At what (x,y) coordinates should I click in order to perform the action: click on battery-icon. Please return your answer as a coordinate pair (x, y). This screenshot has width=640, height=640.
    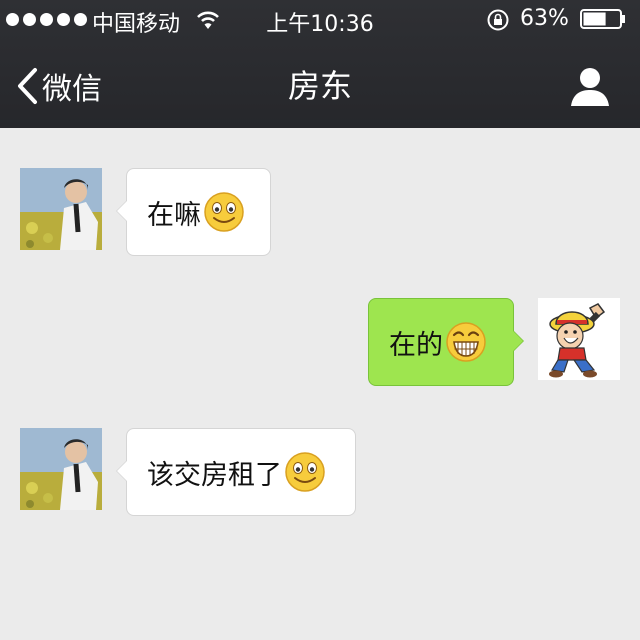
    Looking at the image, I should click on (602, 19).